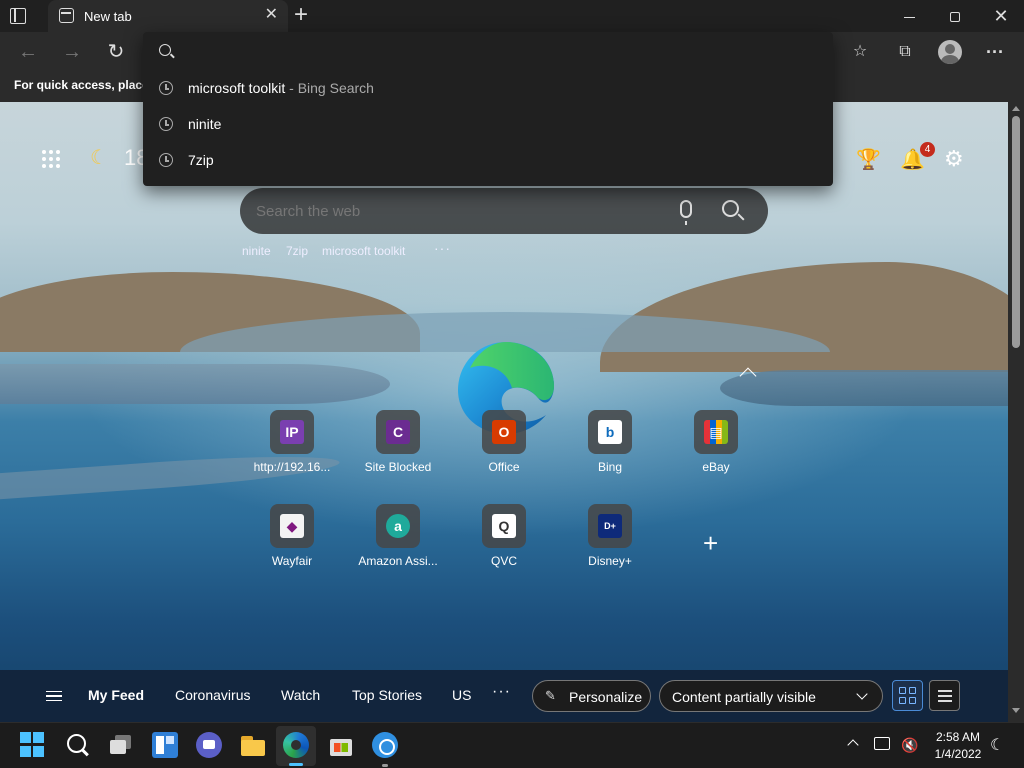  What do you see at coordinates (1016, 232) in the screenshot?
I see `scrollbar-thumb` at bounding box center [1016, 232].